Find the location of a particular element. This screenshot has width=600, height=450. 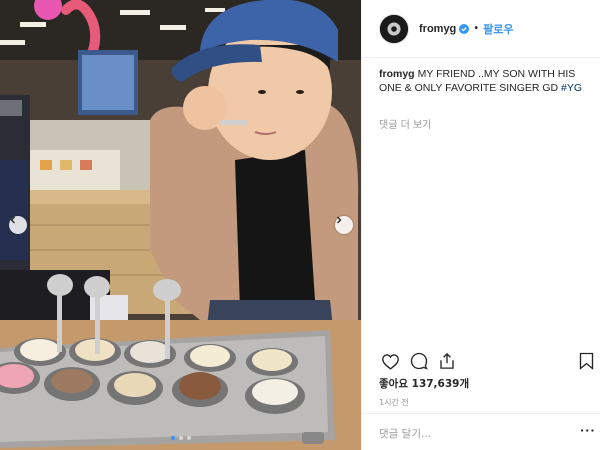

avatar is located at coordinates (394, 28).